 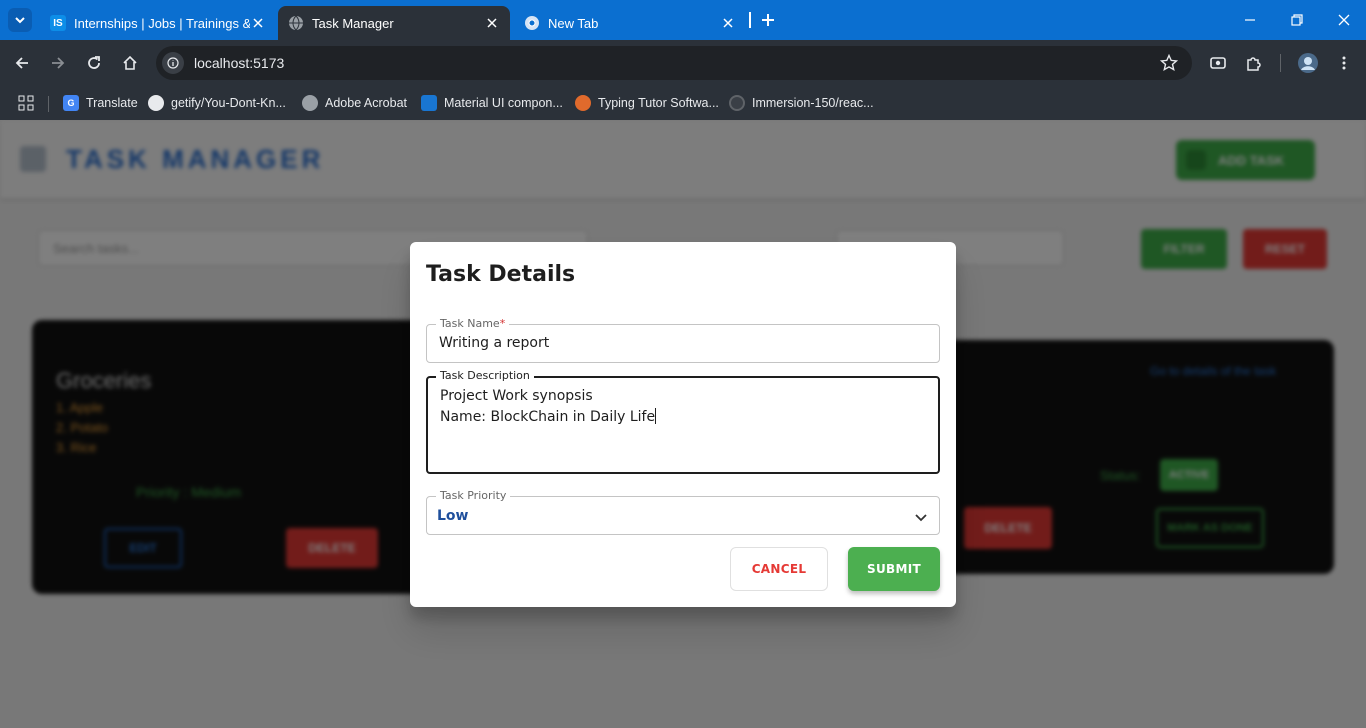 What do you see at coordinates (583, 103) in the screenshot?
I see `typing-tutor-icon` at bounding box center [583, 103].